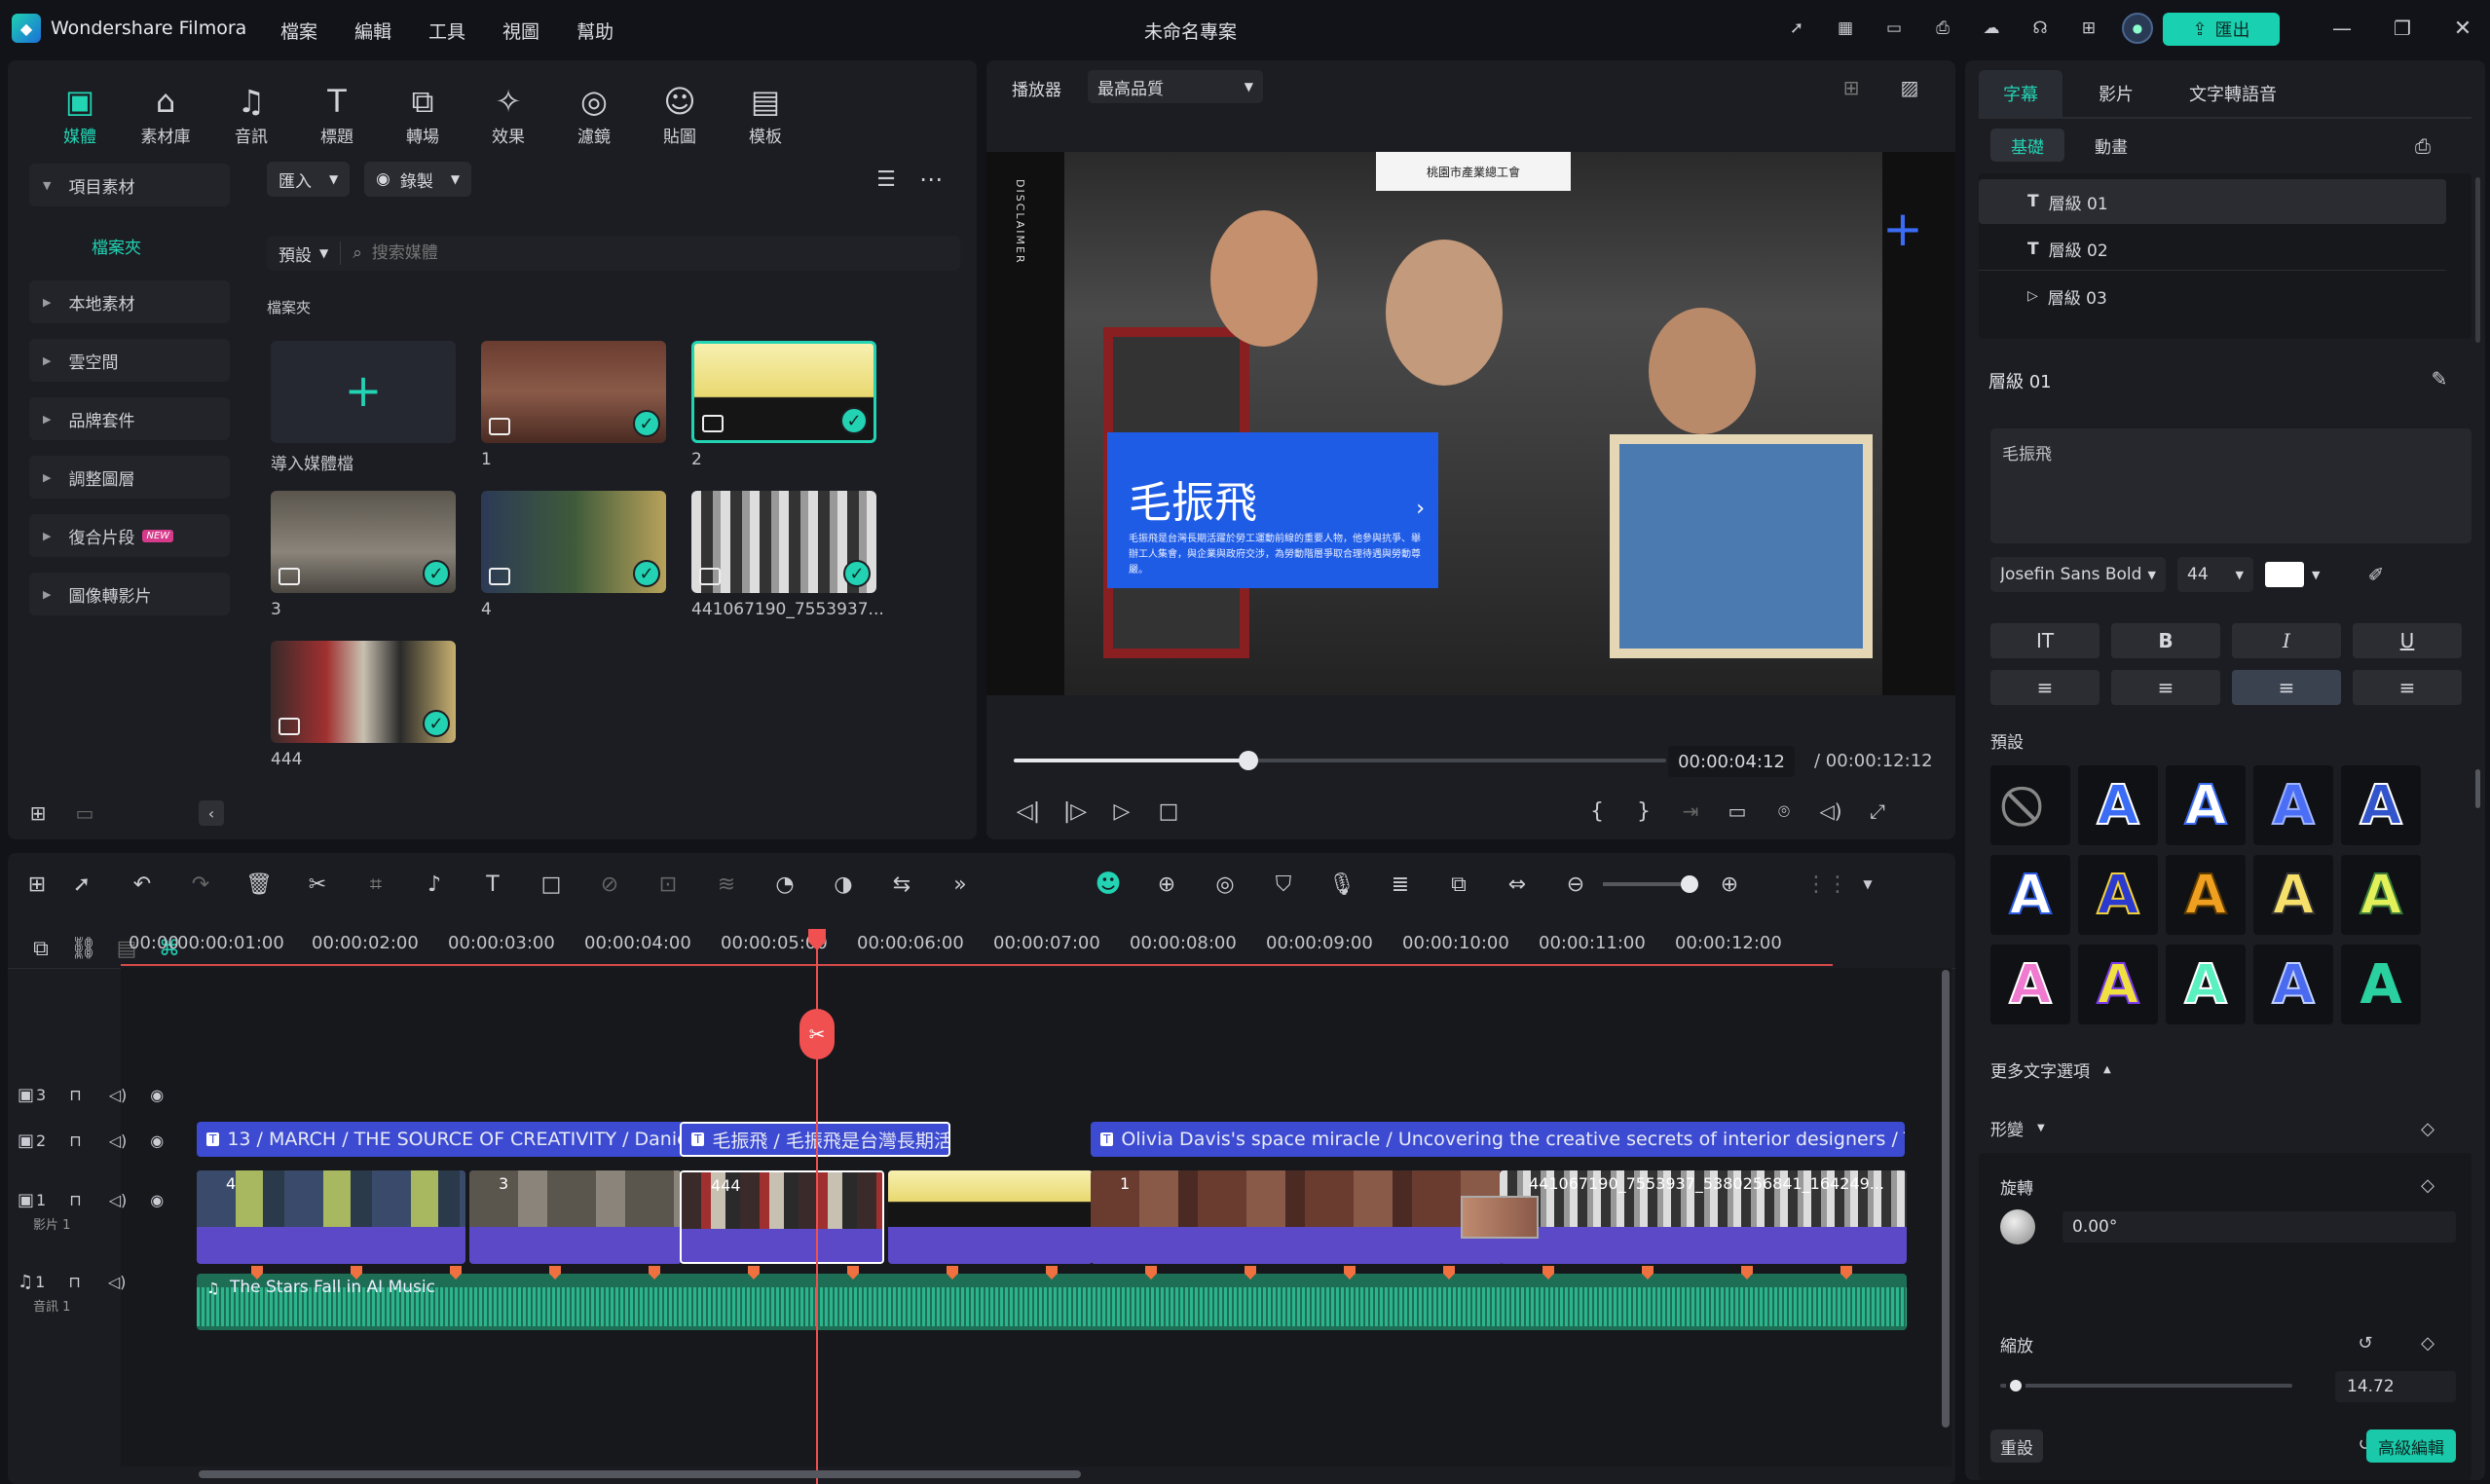  What do you see at coordinates (2221, 29) in the screenshot?
I see `export-button: ⇪ 匯出` at bounding box center [2221, 29].